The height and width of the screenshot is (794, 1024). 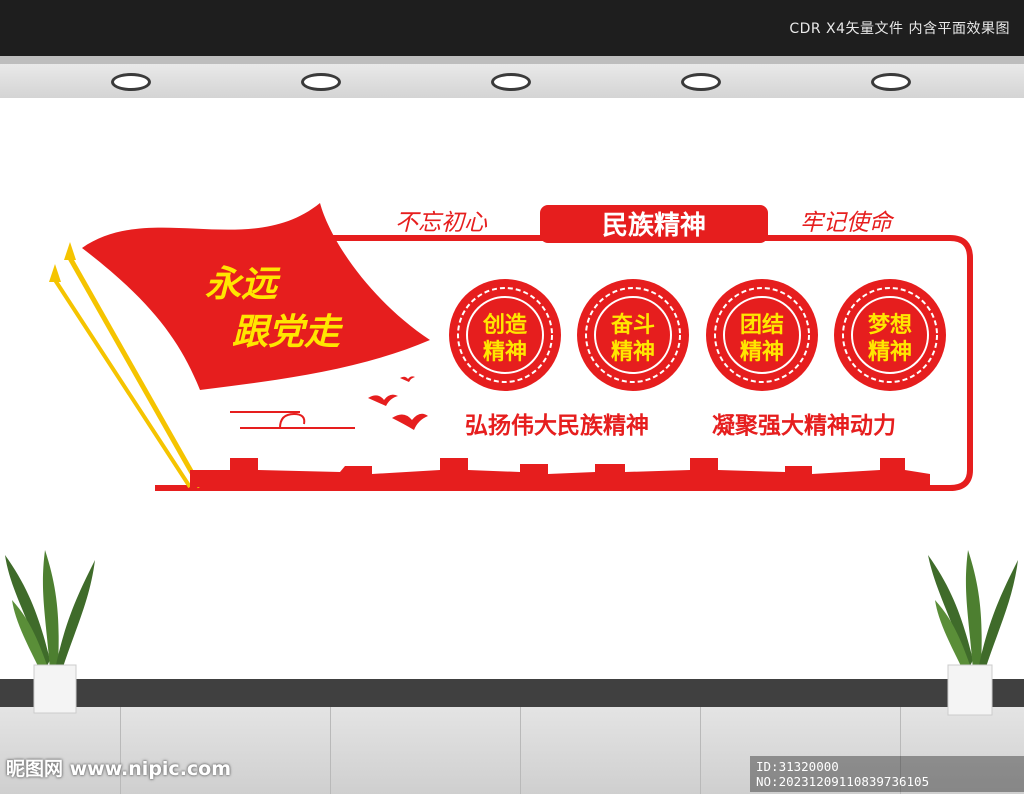 What do you see at coordinates (890, 352) in the screenshot?
I see `medallion-4-line2: 精神` at bounding box center [890, 352].